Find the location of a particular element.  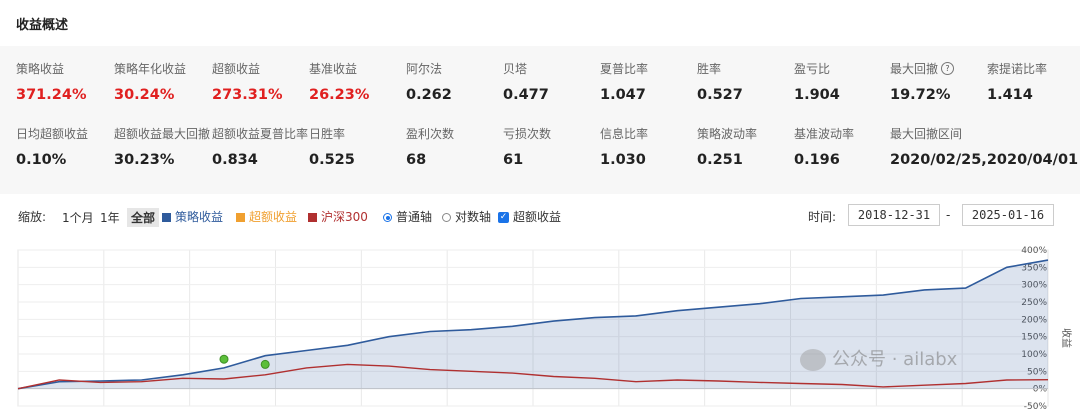

metric-value: 1.047 is located at coordinates (623, 95).